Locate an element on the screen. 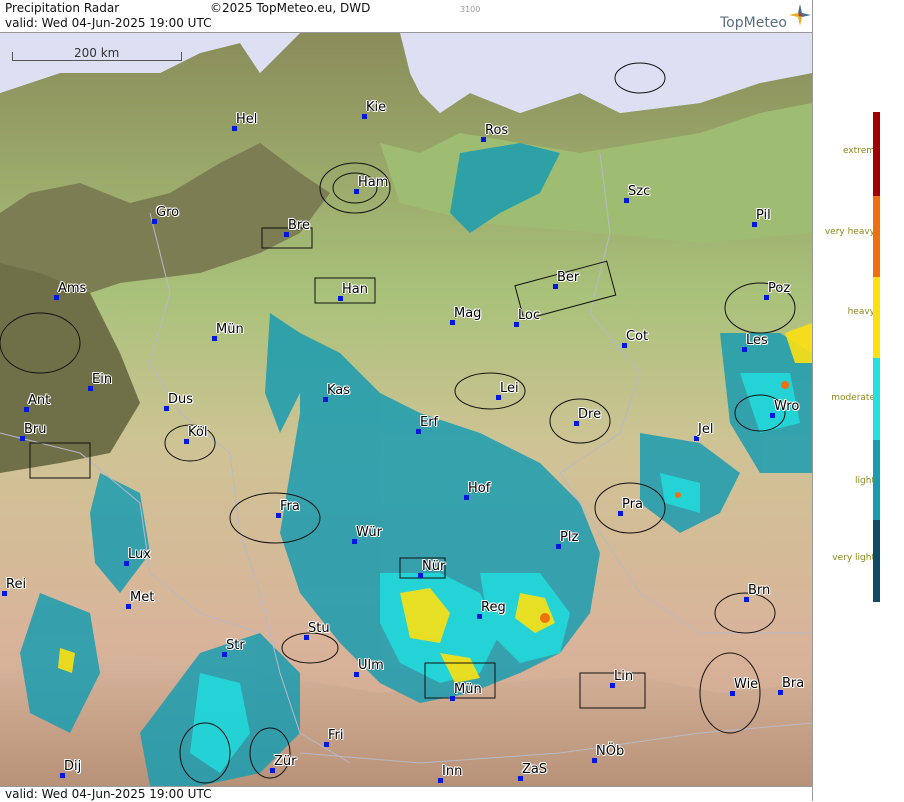 The image size is (904, 802). city-label: Dij is located at coordinates (73, 766).